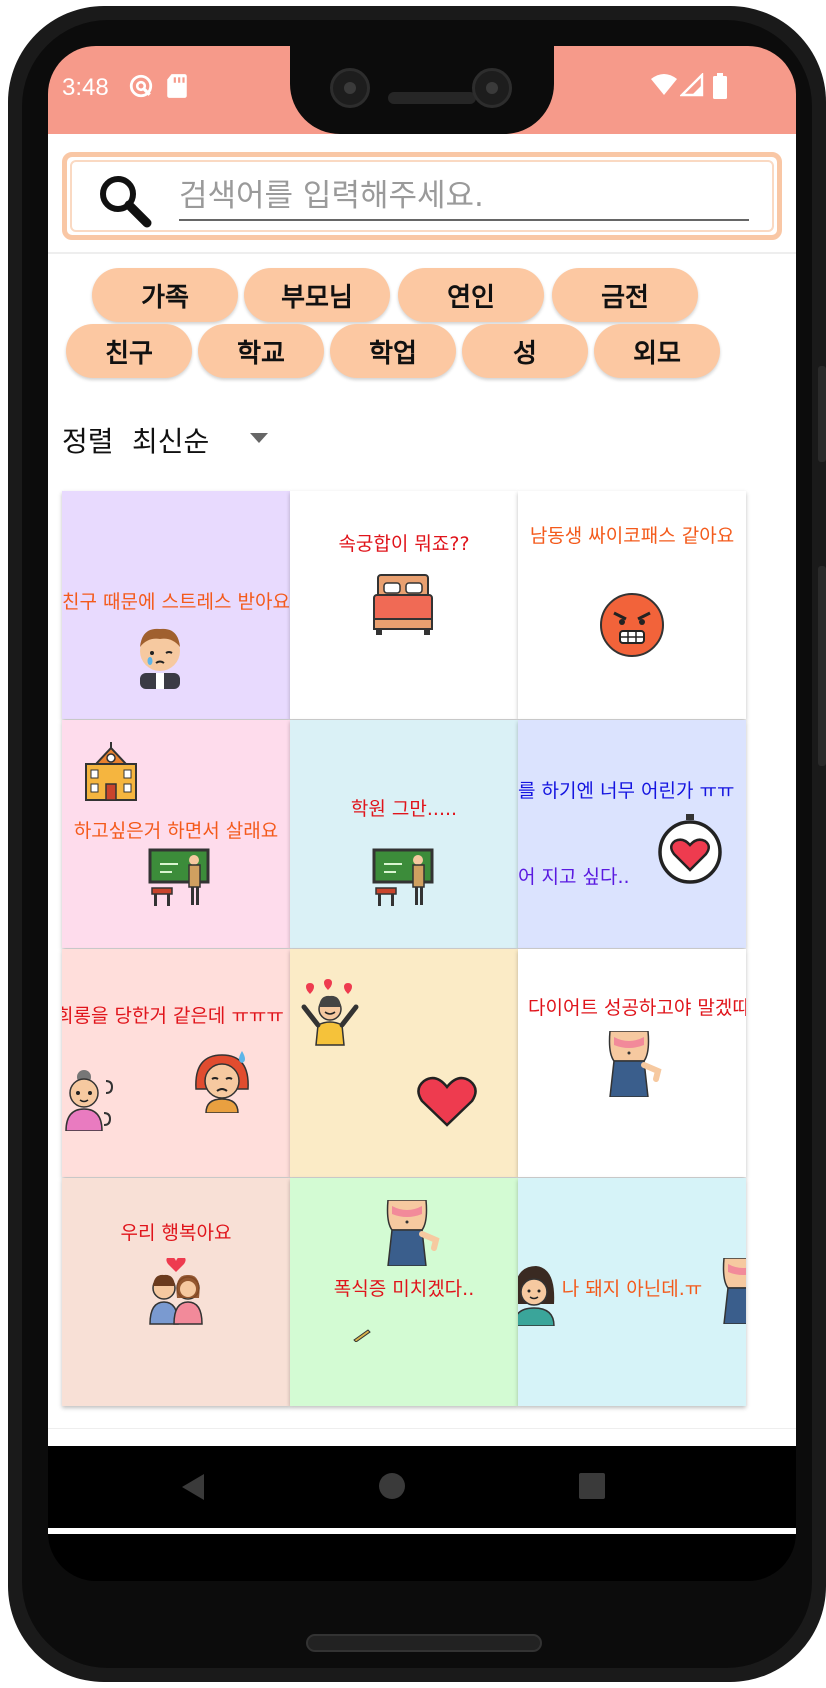  Describe the element at coordinates (89, 1100) in the screenshot. I see `old-woman-icon` at that location.